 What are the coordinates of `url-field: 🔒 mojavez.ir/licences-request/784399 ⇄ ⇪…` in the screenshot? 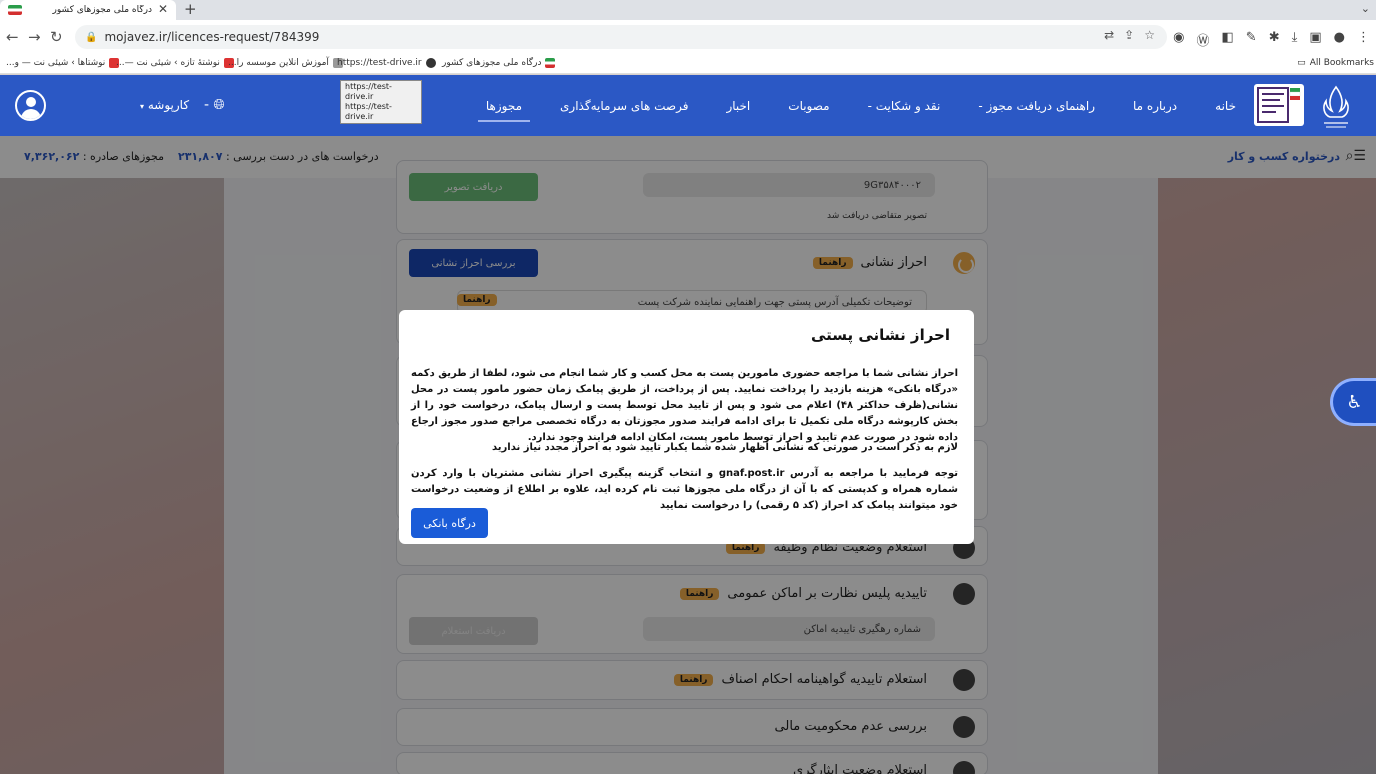 It's located at (621, 37).